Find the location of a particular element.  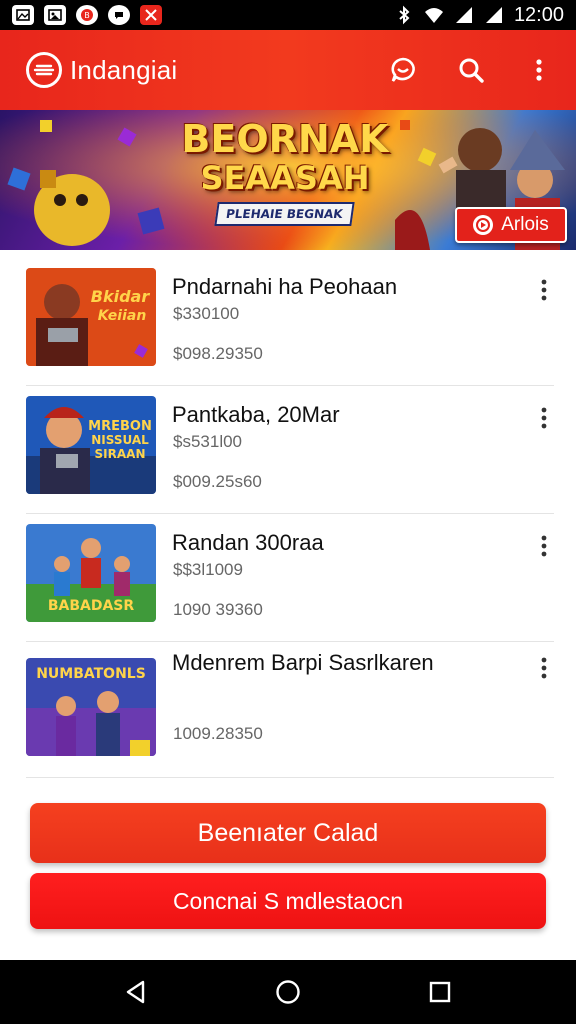

status-bar: B 12:00 is located at coordinates (288, 15).